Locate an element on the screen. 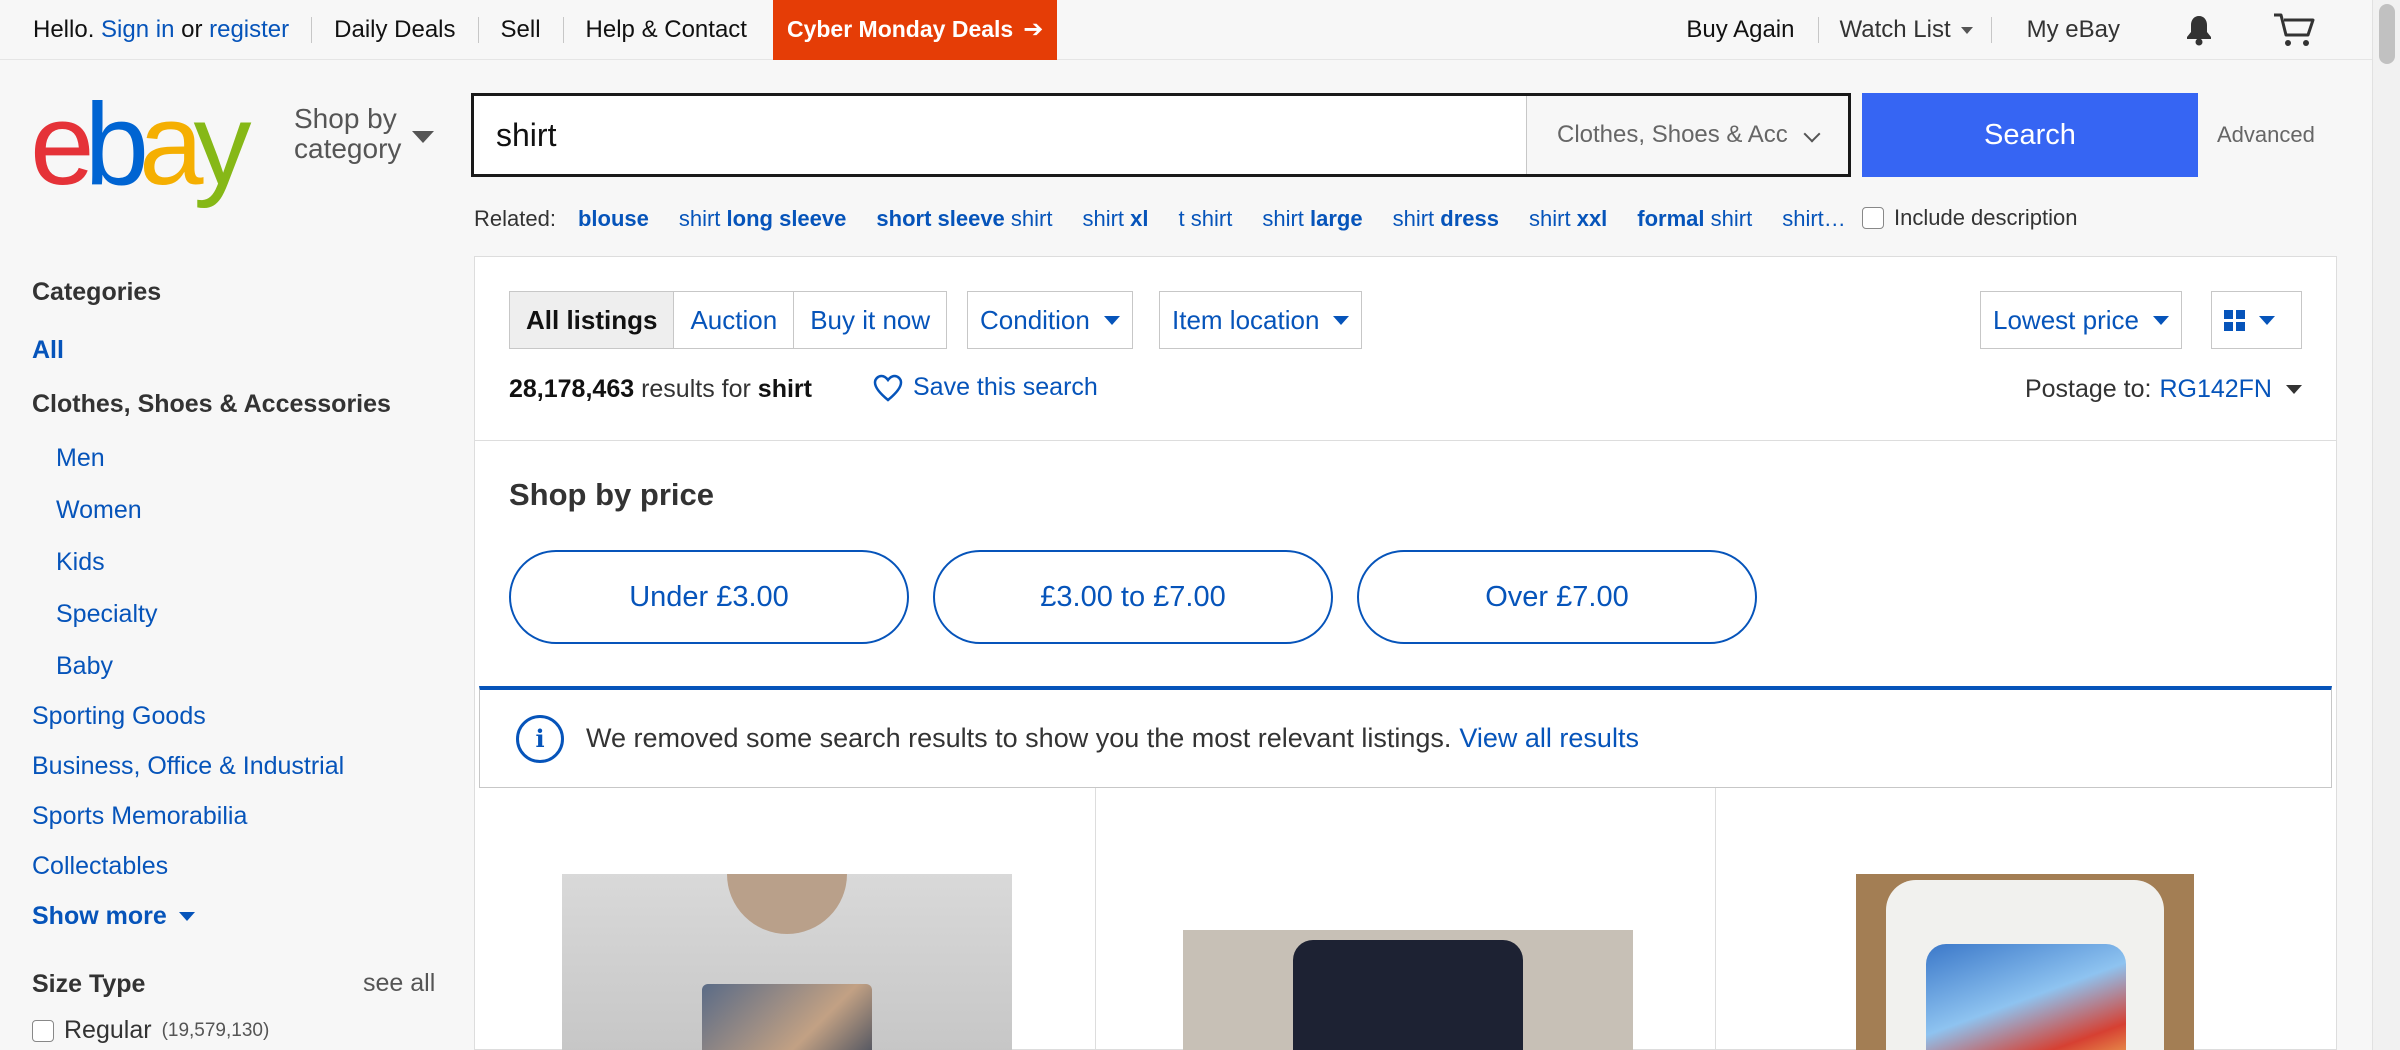 This screenshot has width=2400, height=1050. related-link: formal shirt is located at coordinates (1694, 219).